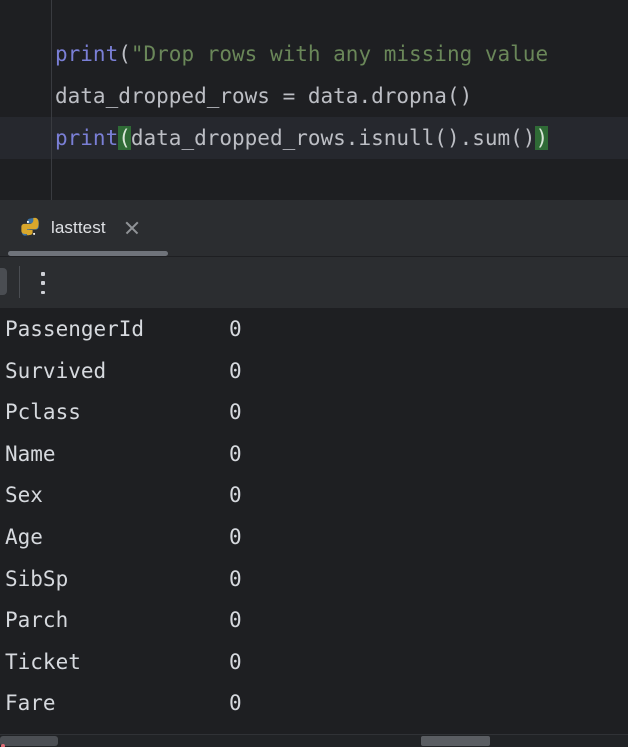 This screenshot has height=747, width=628. Describe the element at coordinates (162, 96) in the screenshot. I see `code-token-identifier: data_dropped_rows` at that location.